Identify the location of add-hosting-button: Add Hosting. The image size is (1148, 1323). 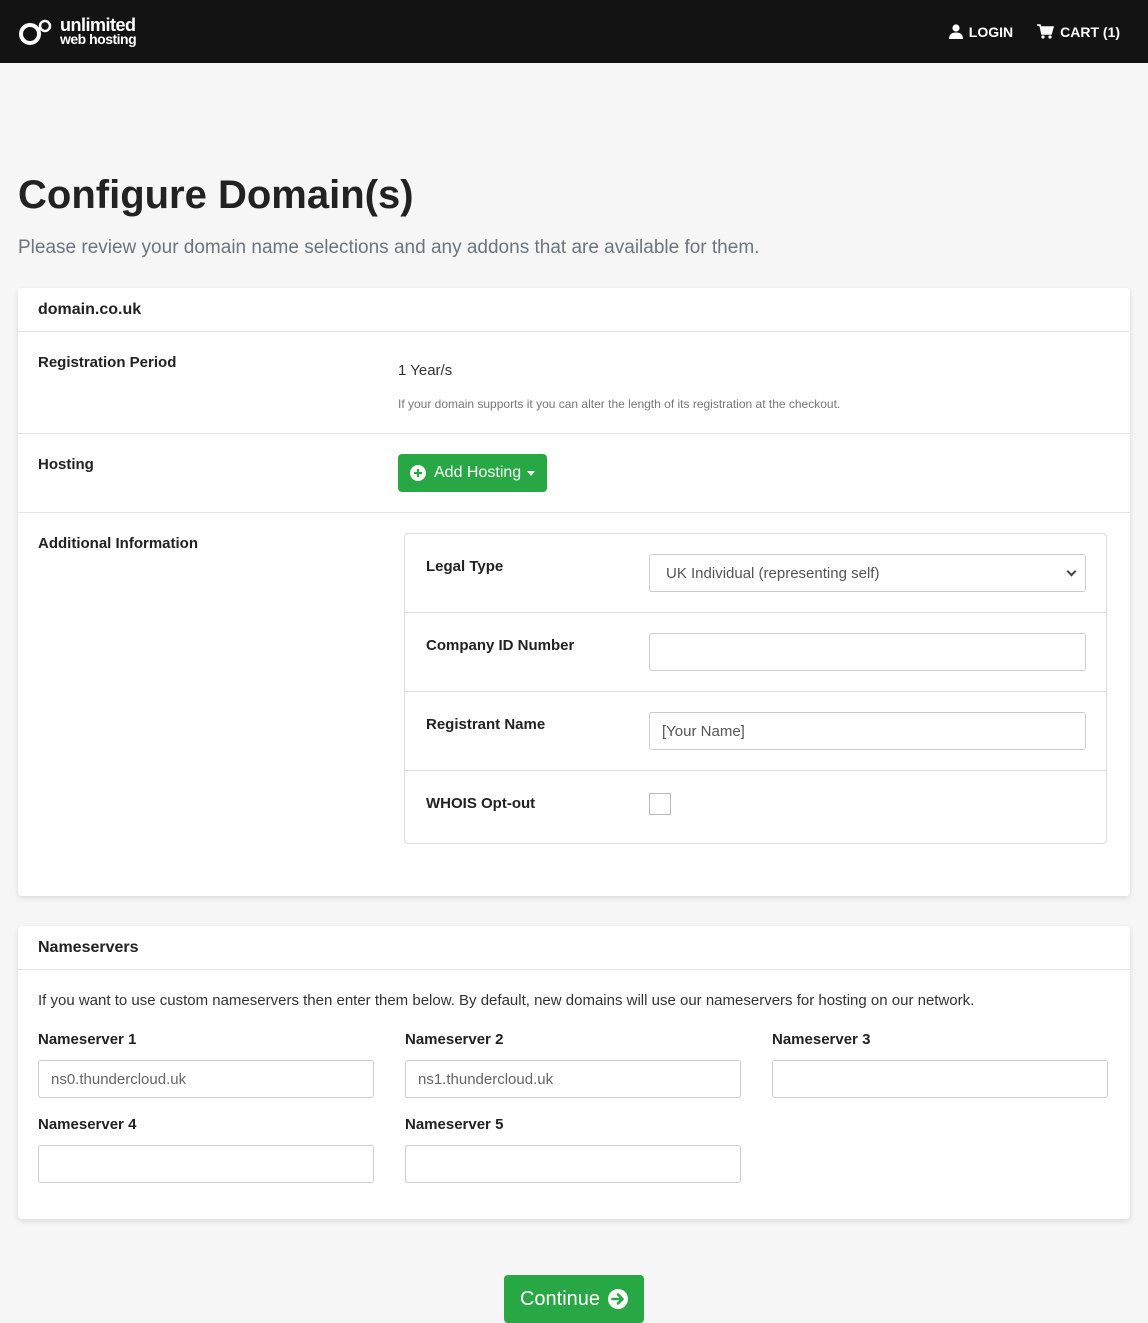
(473, 473).